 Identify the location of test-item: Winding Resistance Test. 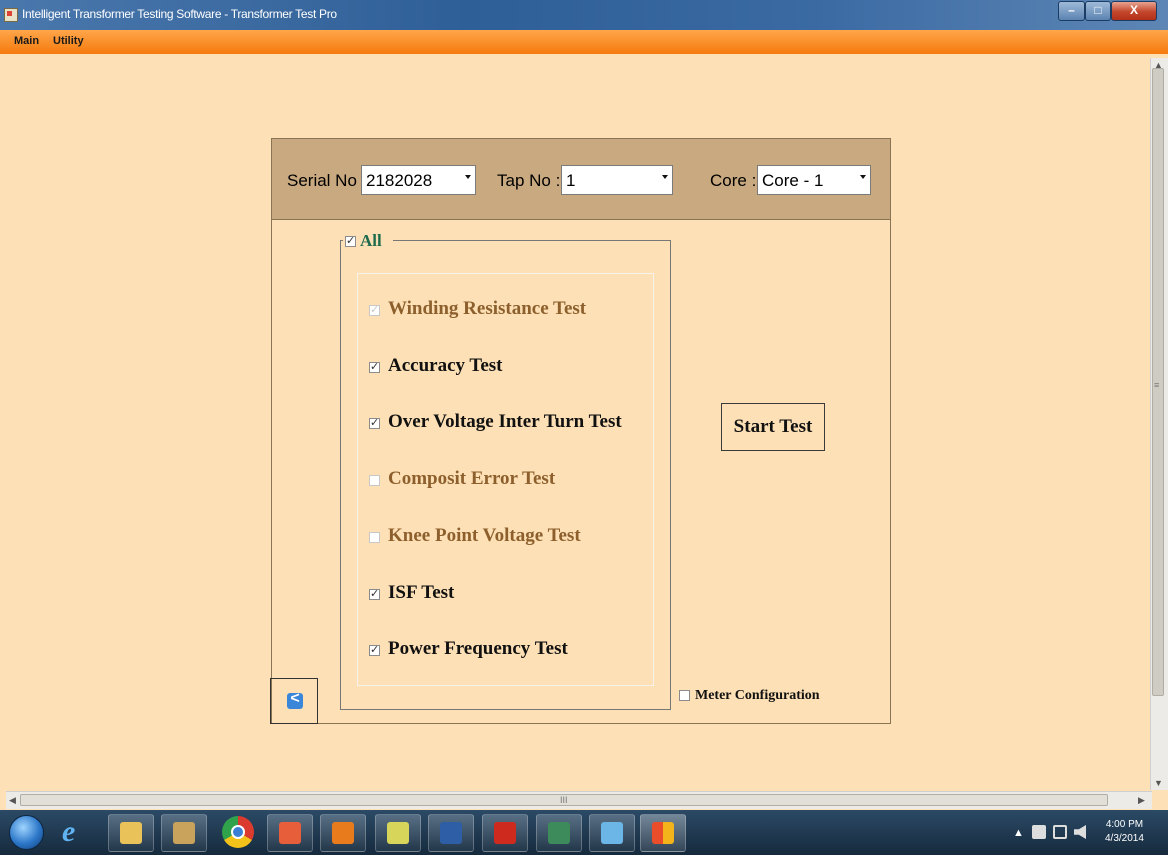
(509, 311).